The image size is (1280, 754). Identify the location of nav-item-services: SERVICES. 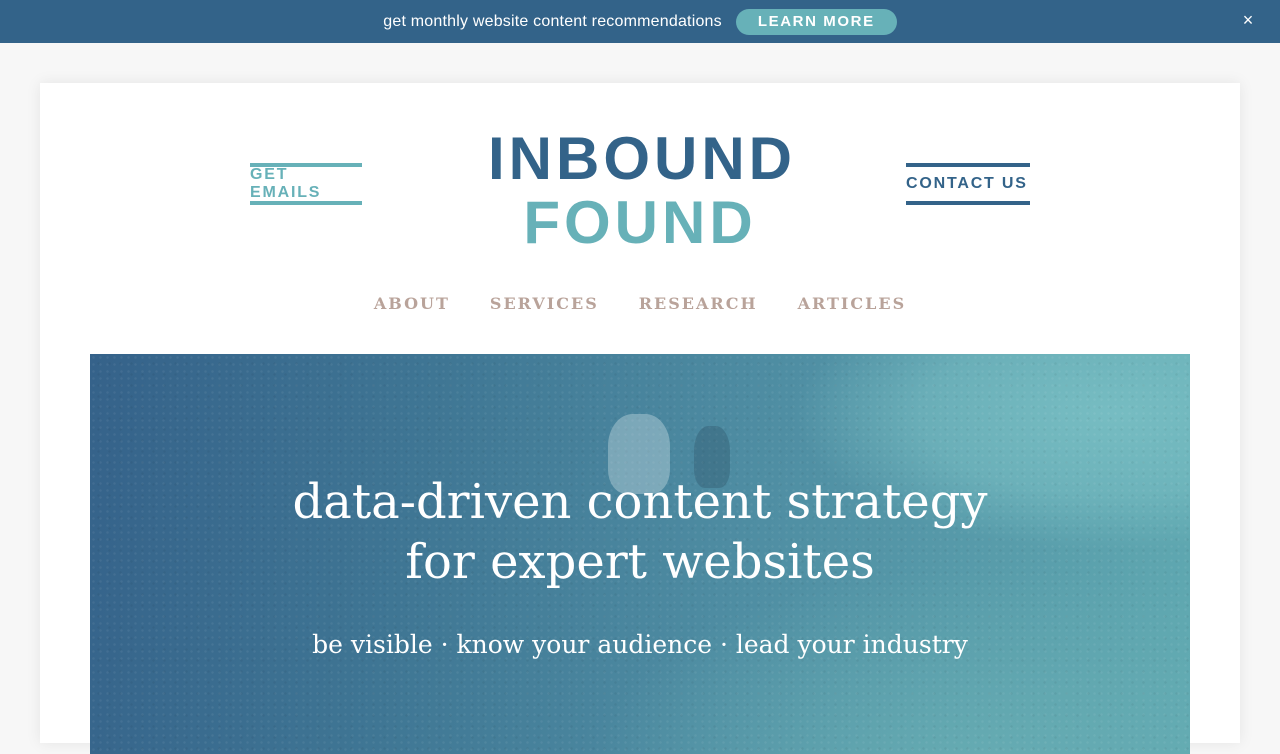
(544, 303).